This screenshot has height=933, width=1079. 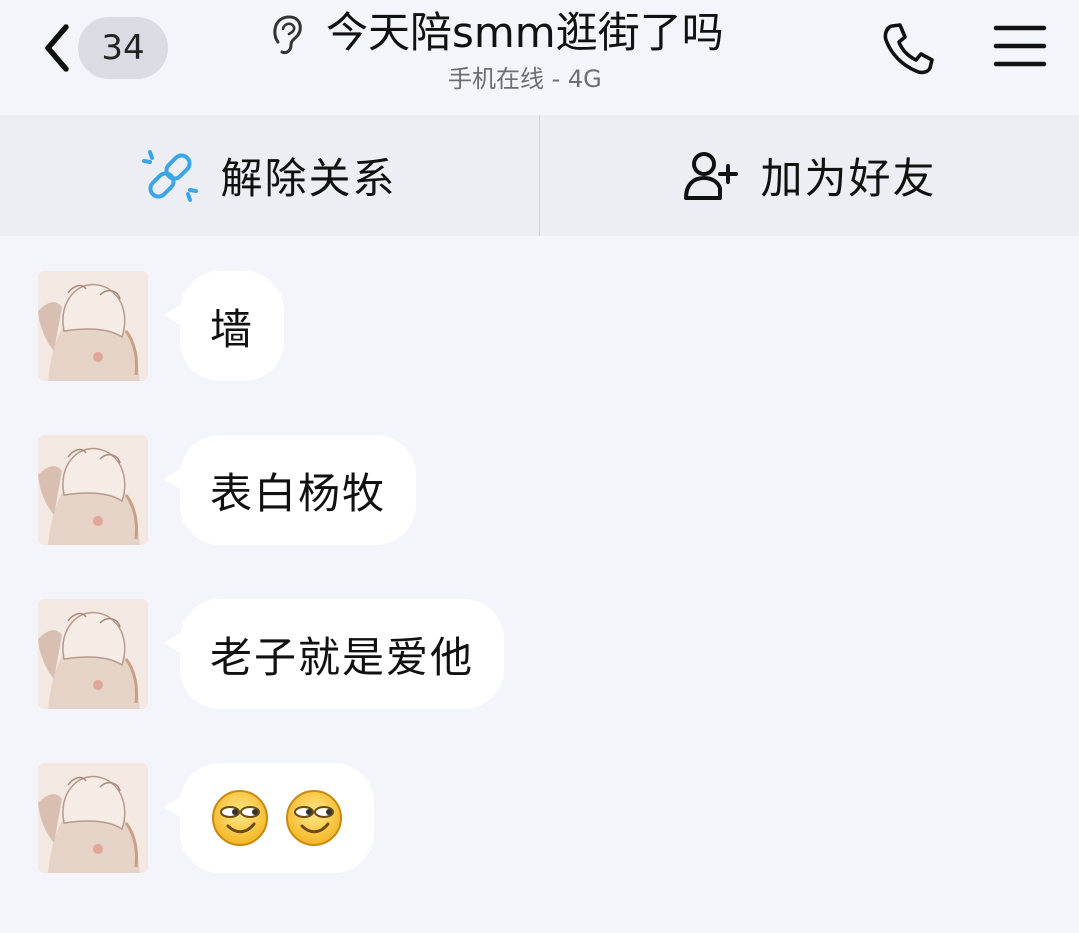 I want to click on back-button: 34, so click(x=105, y=48).